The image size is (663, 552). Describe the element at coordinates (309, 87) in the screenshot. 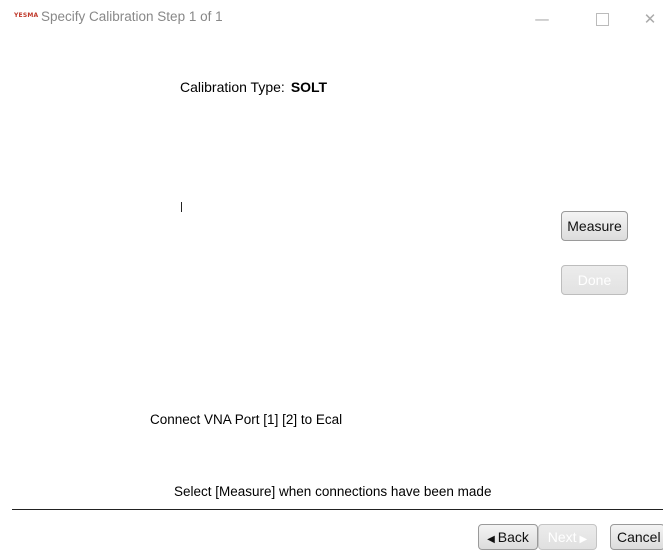

I see `calibration-type-value: SOLT` at that location.